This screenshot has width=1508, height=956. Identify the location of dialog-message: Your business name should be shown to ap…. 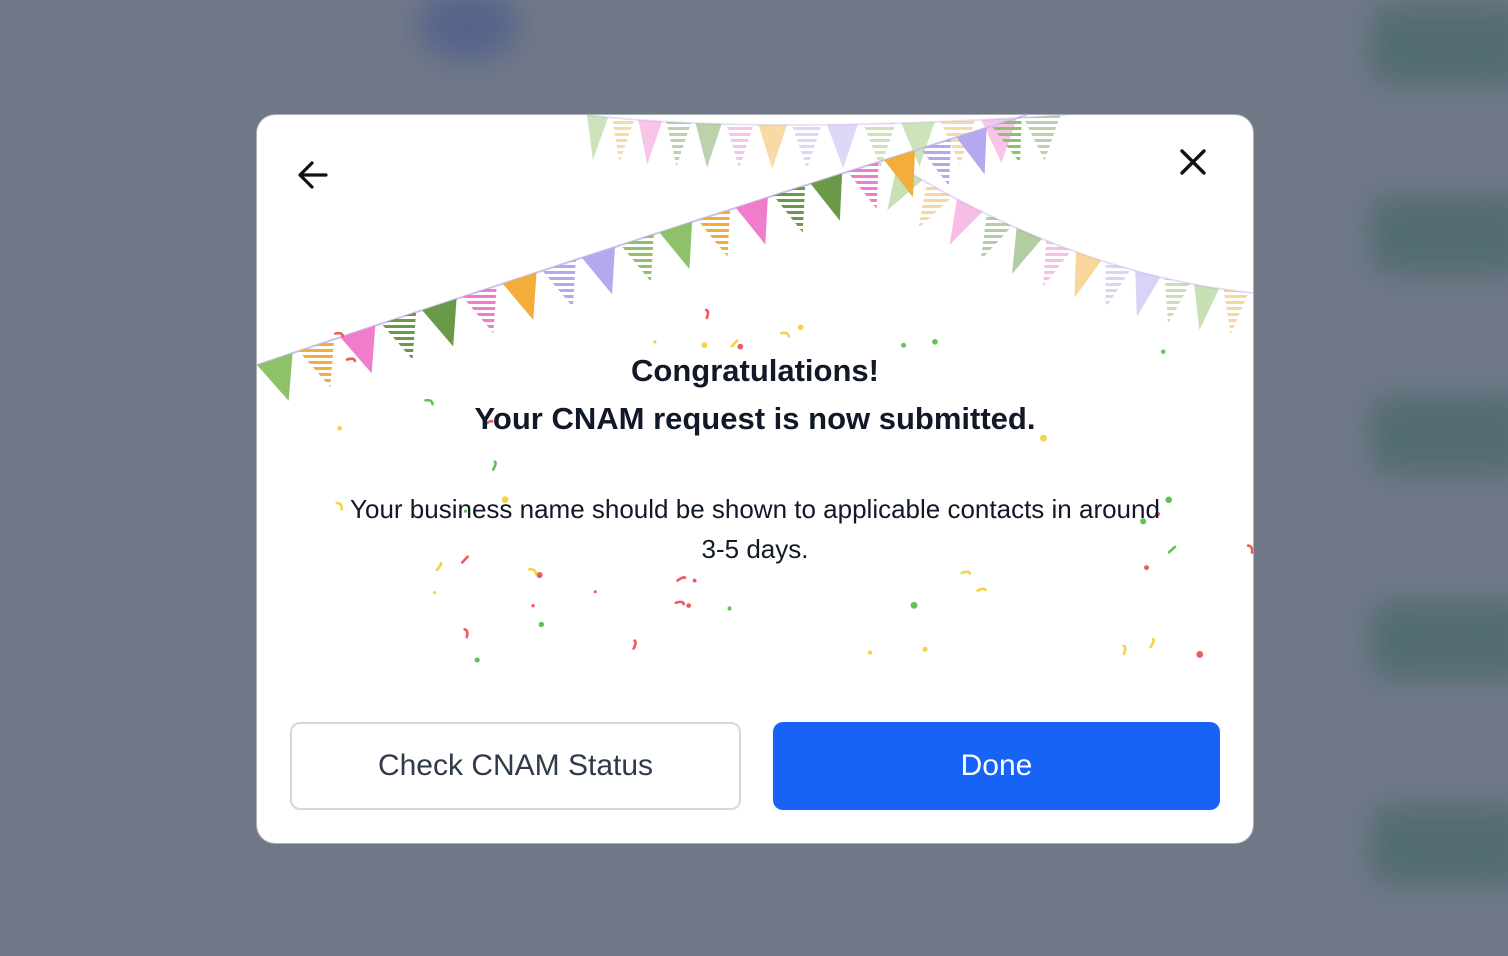
(755, 529).